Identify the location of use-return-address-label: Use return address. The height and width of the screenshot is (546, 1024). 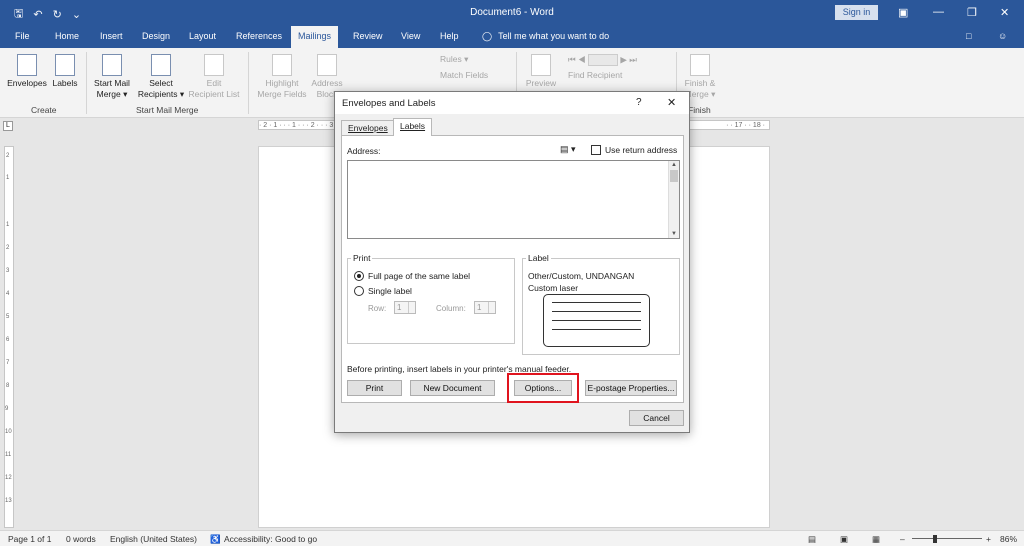
(641, 150).